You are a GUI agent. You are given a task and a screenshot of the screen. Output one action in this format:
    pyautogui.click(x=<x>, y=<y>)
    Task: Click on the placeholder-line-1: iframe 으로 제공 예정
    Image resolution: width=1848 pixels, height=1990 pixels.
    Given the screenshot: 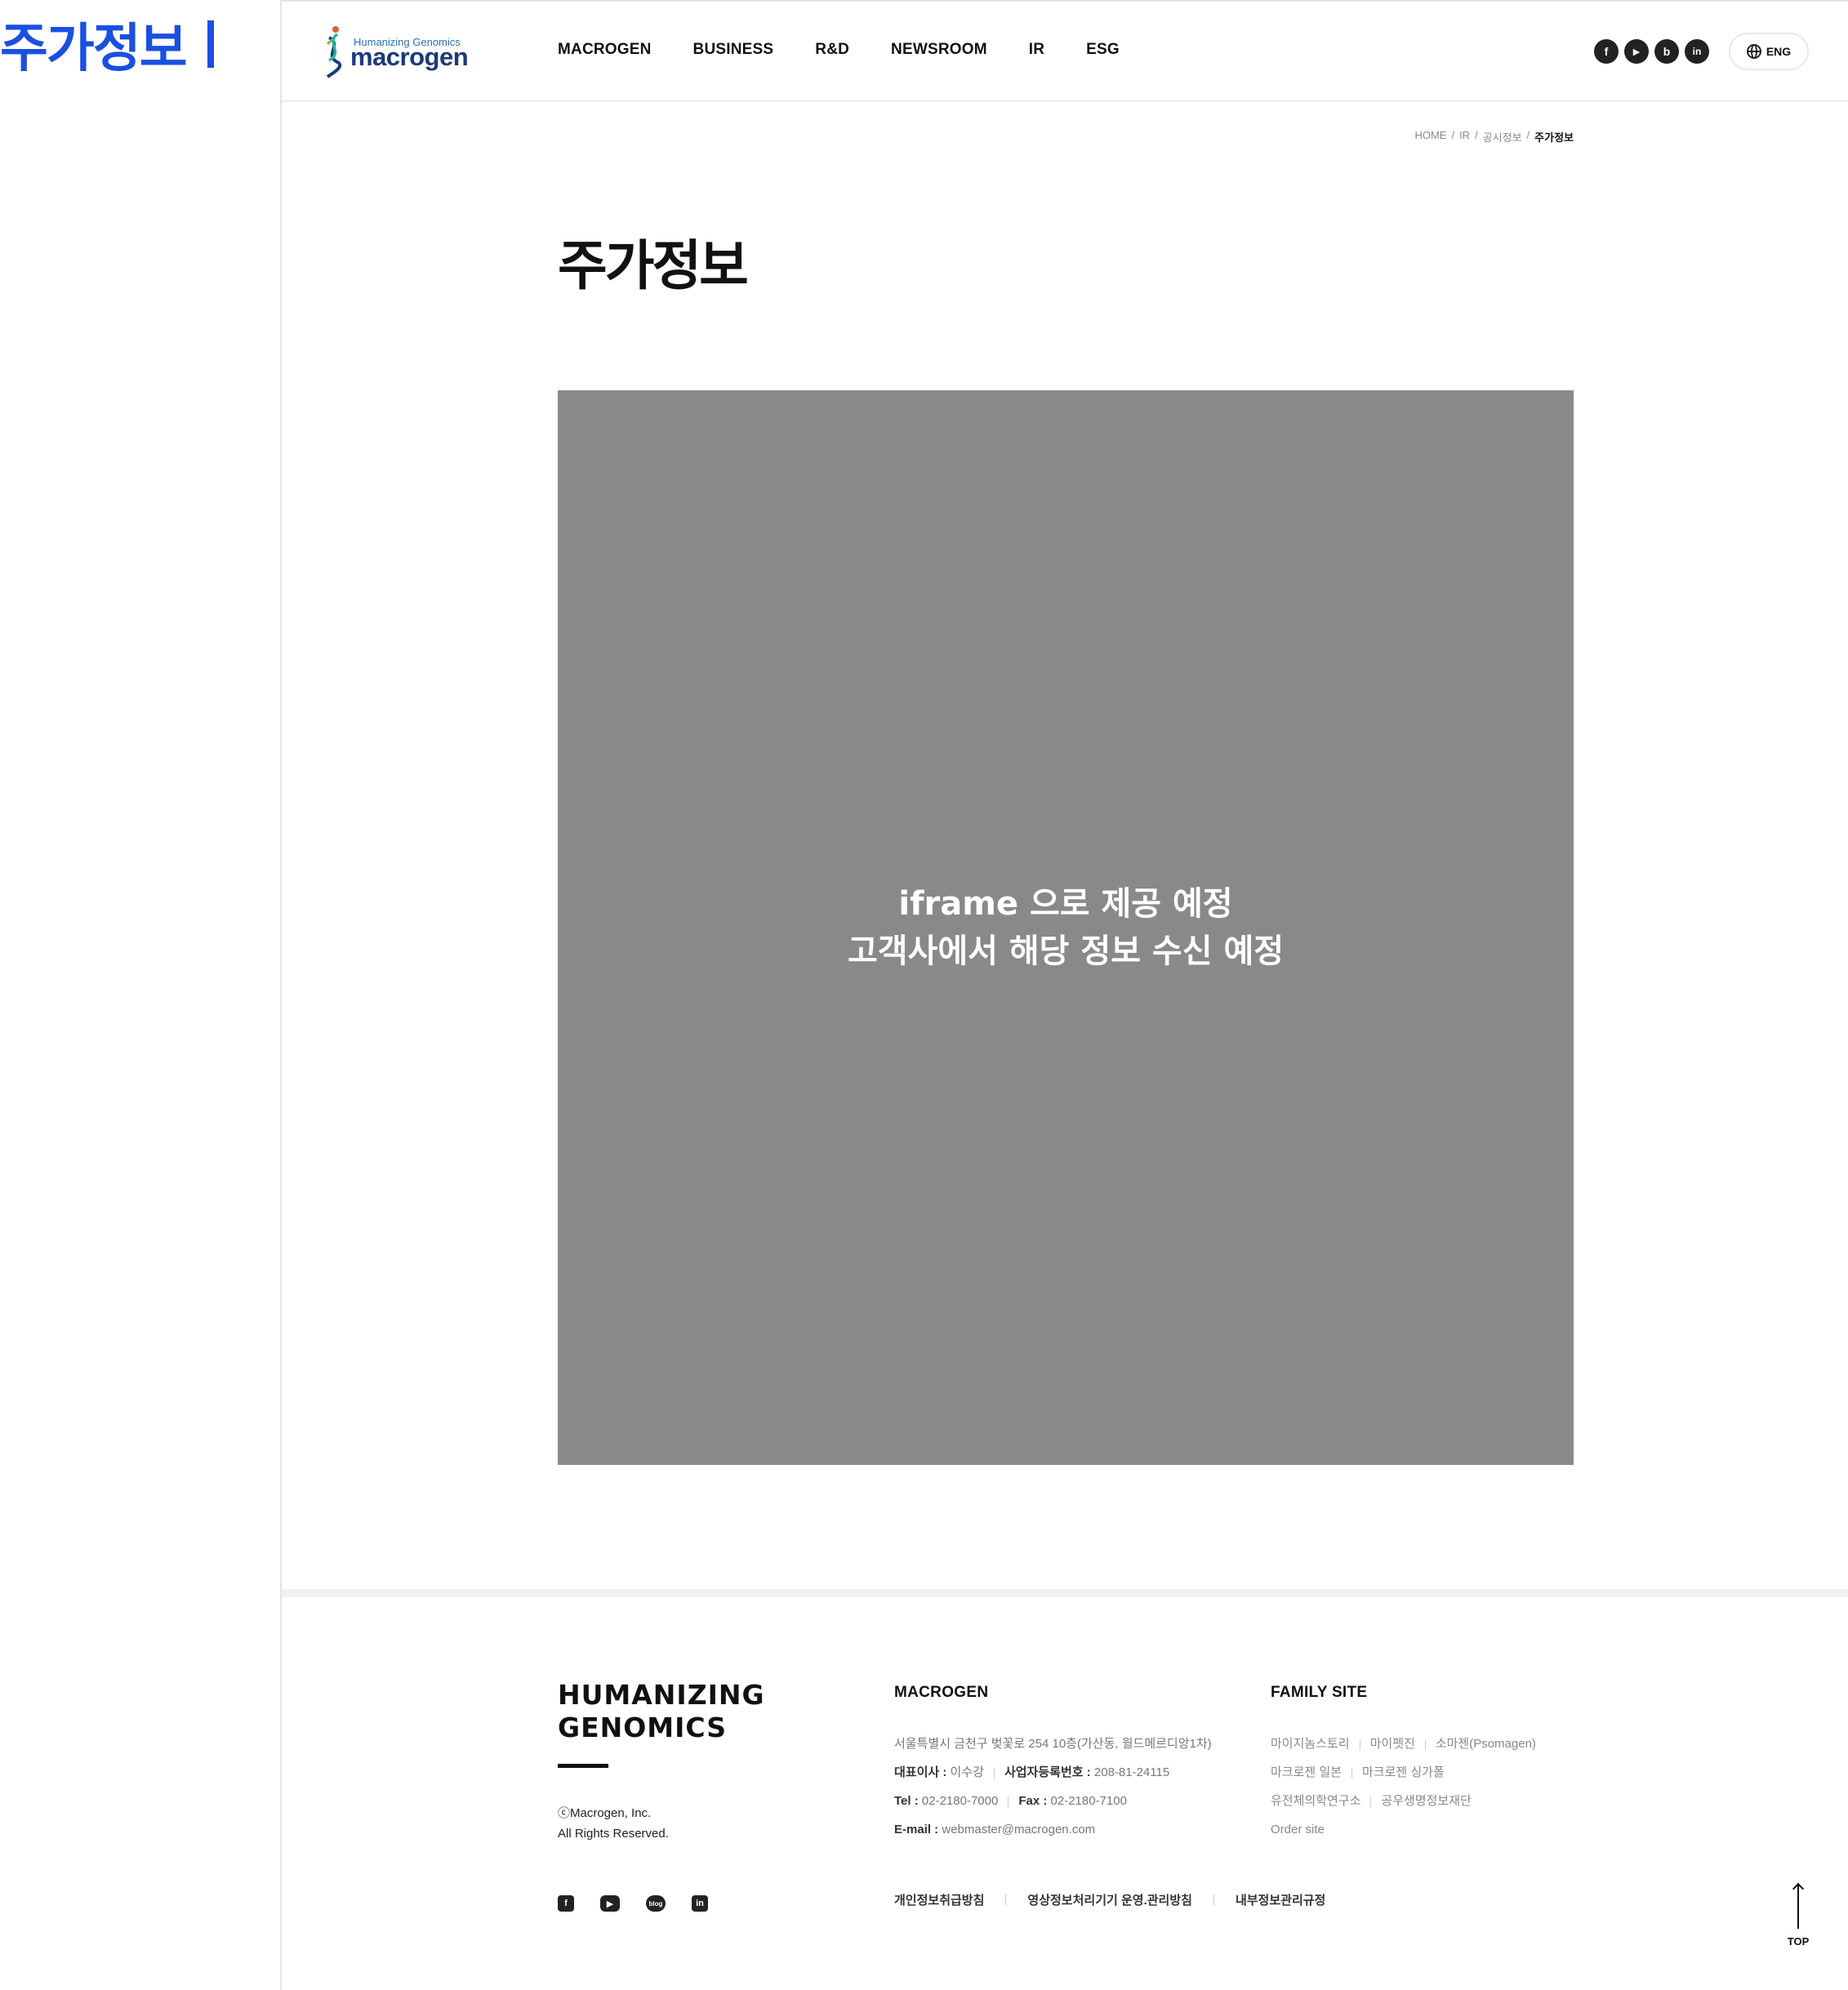 What is the action you would take?
    pyautogui.click(x=1065, y=904)
    